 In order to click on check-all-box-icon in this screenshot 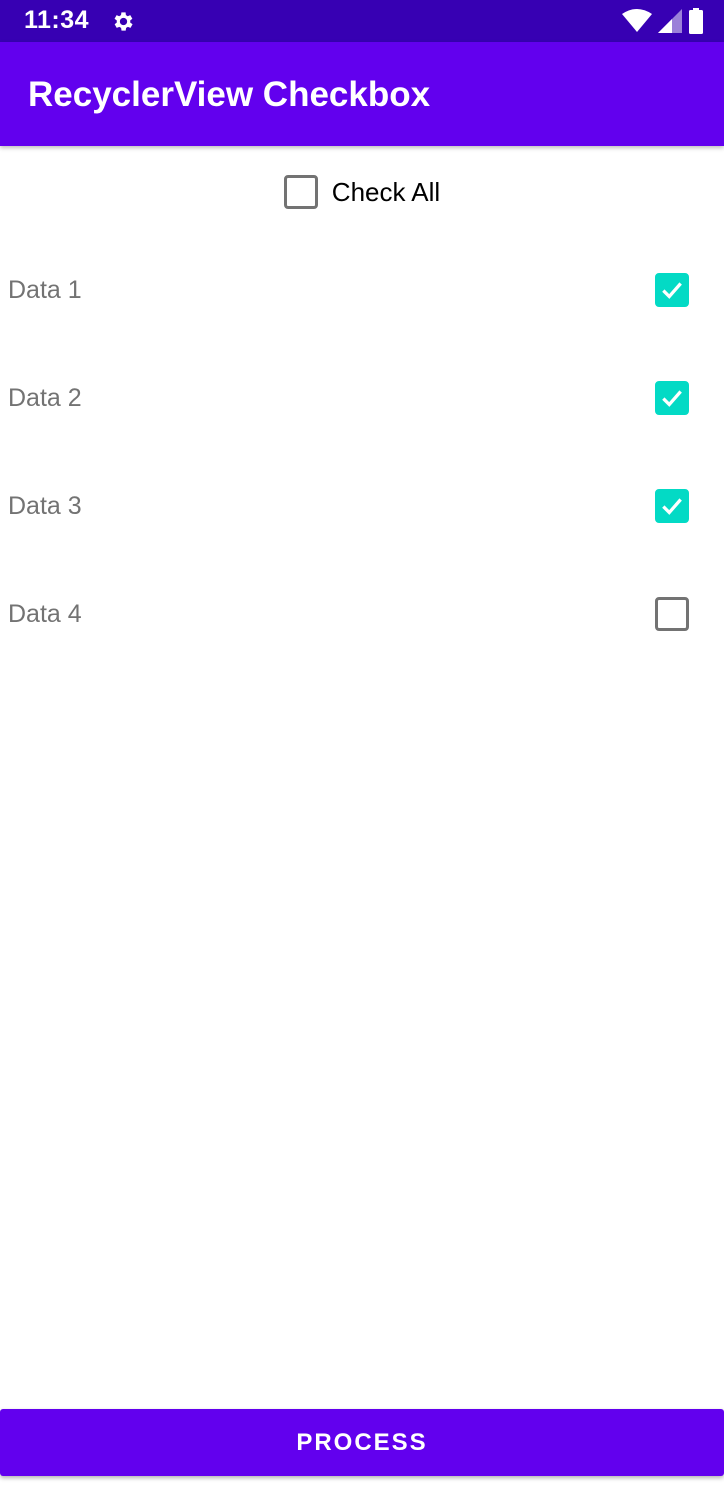, I will do `click(300, 192)`.